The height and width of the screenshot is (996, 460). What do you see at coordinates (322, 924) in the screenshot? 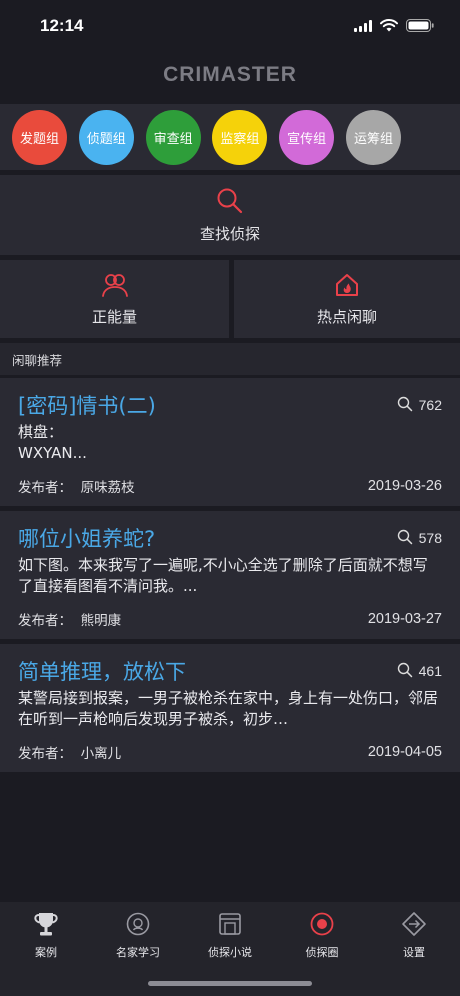
I see `target-icon` at bounding box center [322, 924].